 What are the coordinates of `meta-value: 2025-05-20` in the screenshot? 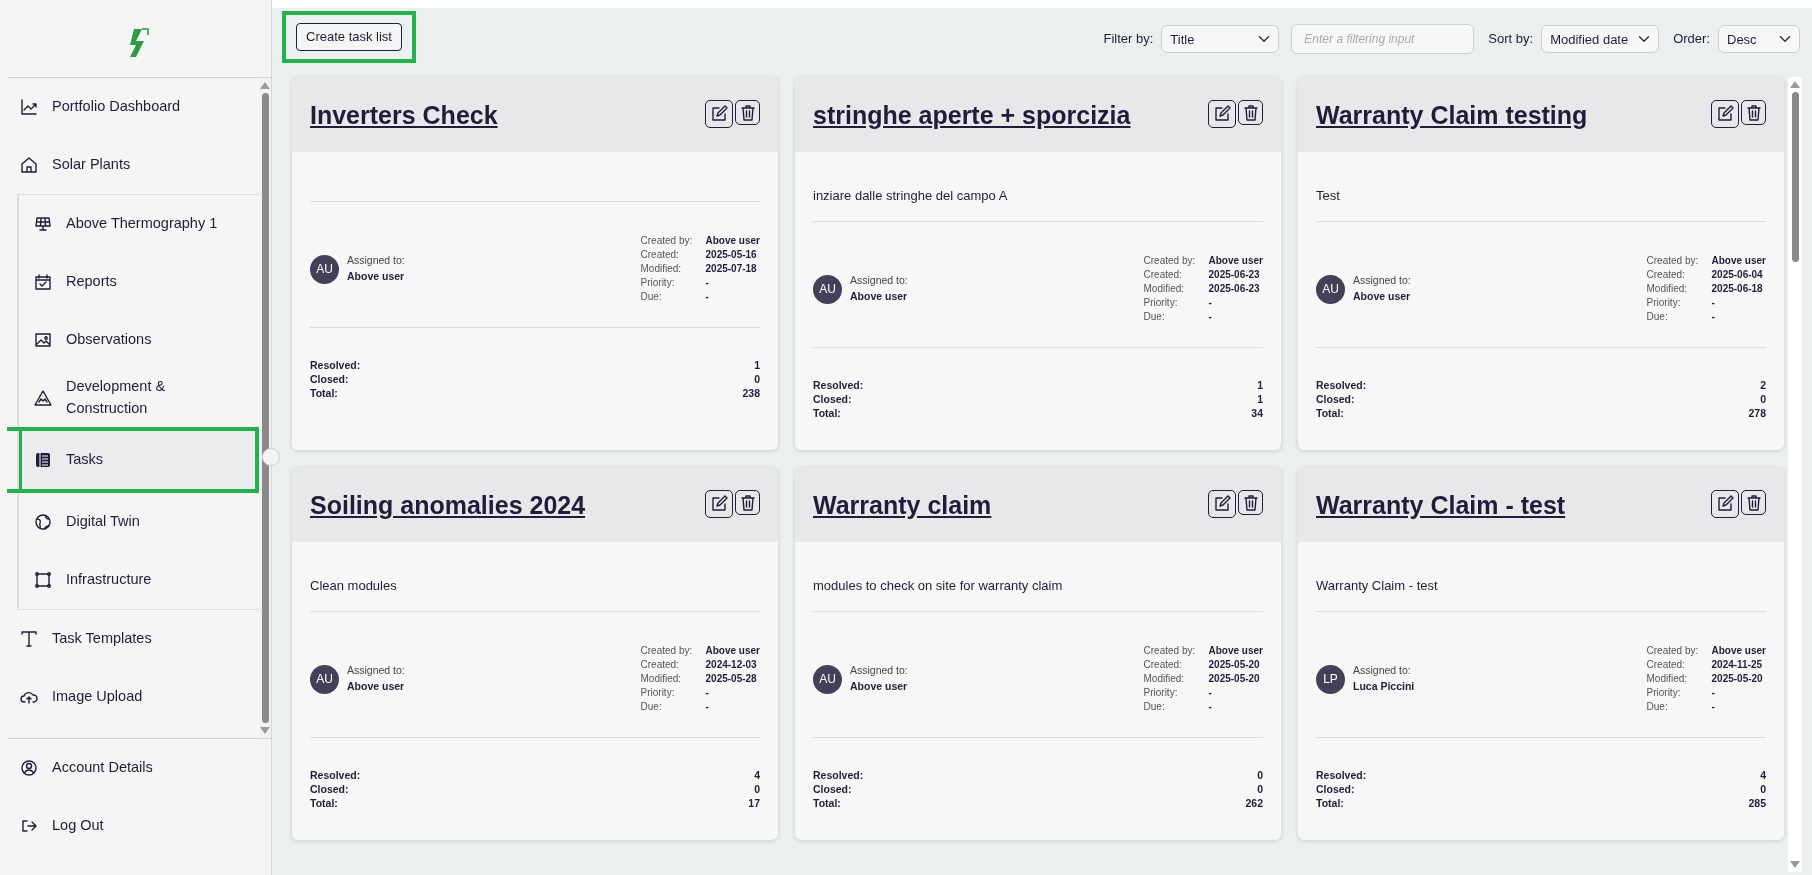 It's located at (1234, 665).